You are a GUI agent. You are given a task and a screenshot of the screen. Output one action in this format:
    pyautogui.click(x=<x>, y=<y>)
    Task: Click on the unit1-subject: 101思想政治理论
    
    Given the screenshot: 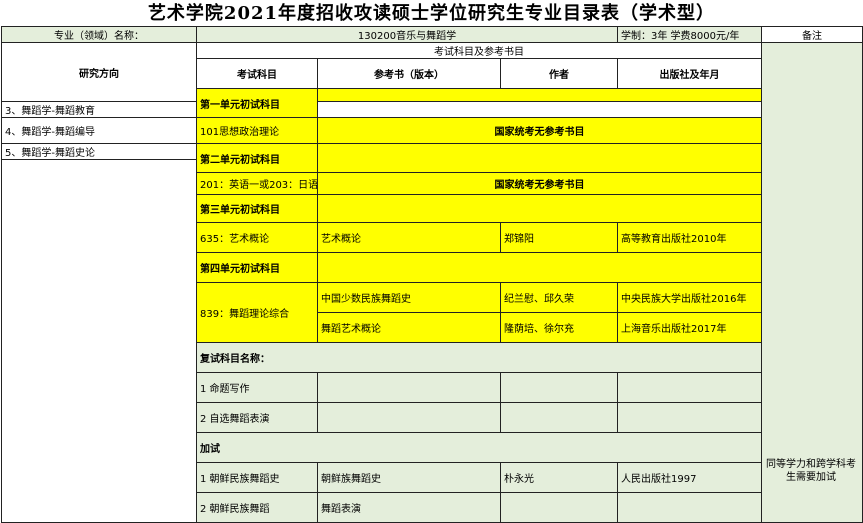 What is the action you would take?
    pyautogui.click(x=257, y=130)
    